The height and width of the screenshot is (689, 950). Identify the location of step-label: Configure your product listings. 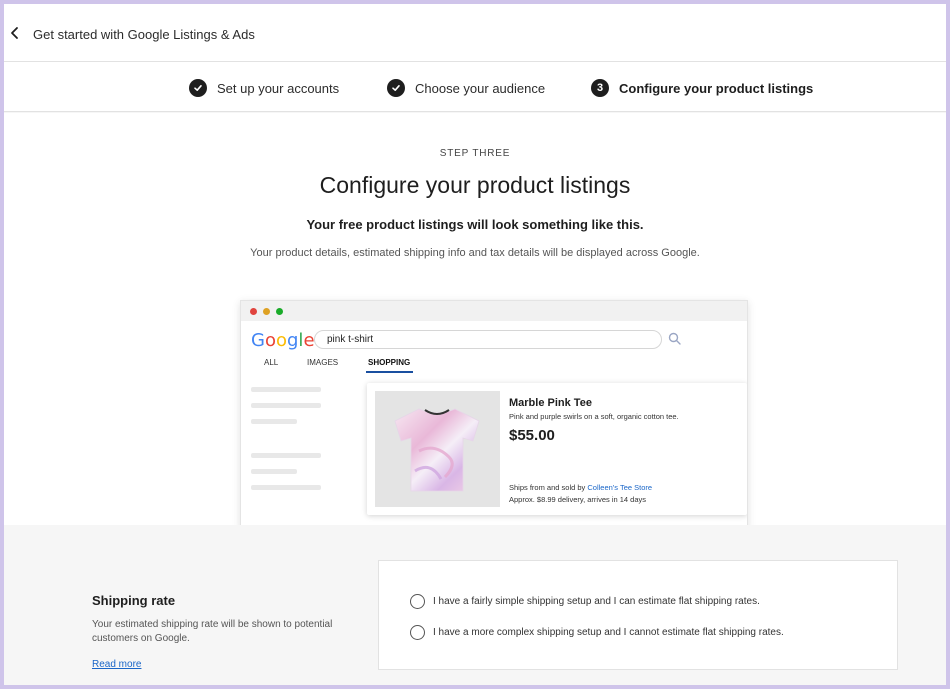
(716, 88).